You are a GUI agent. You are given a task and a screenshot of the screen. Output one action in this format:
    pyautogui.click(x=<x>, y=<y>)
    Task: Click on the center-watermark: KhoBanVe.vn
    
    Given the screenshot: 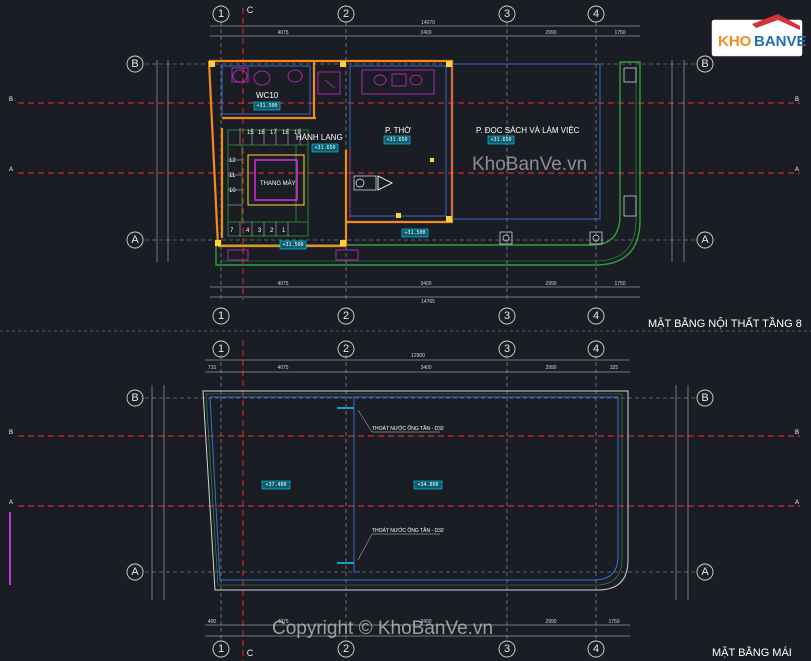 What is the action you would take?
    pyautogui.click(x=529, y=164)
    